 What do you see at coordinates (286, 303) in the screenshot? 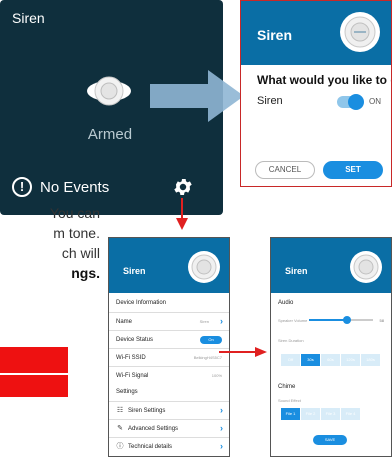
I see `section-audio: Audio` at bounding box center [286, 303].